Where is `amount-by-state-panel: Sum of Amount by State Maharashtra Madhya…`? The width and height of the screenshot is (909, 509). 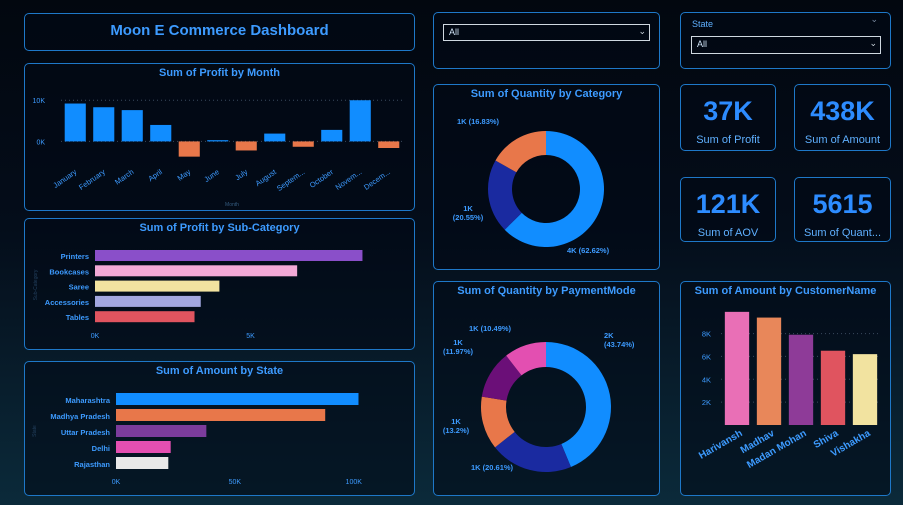 amount-by-state-panel: Sum of Amount by State Maharashtra Madhya… is located at coordinates (219, 428).